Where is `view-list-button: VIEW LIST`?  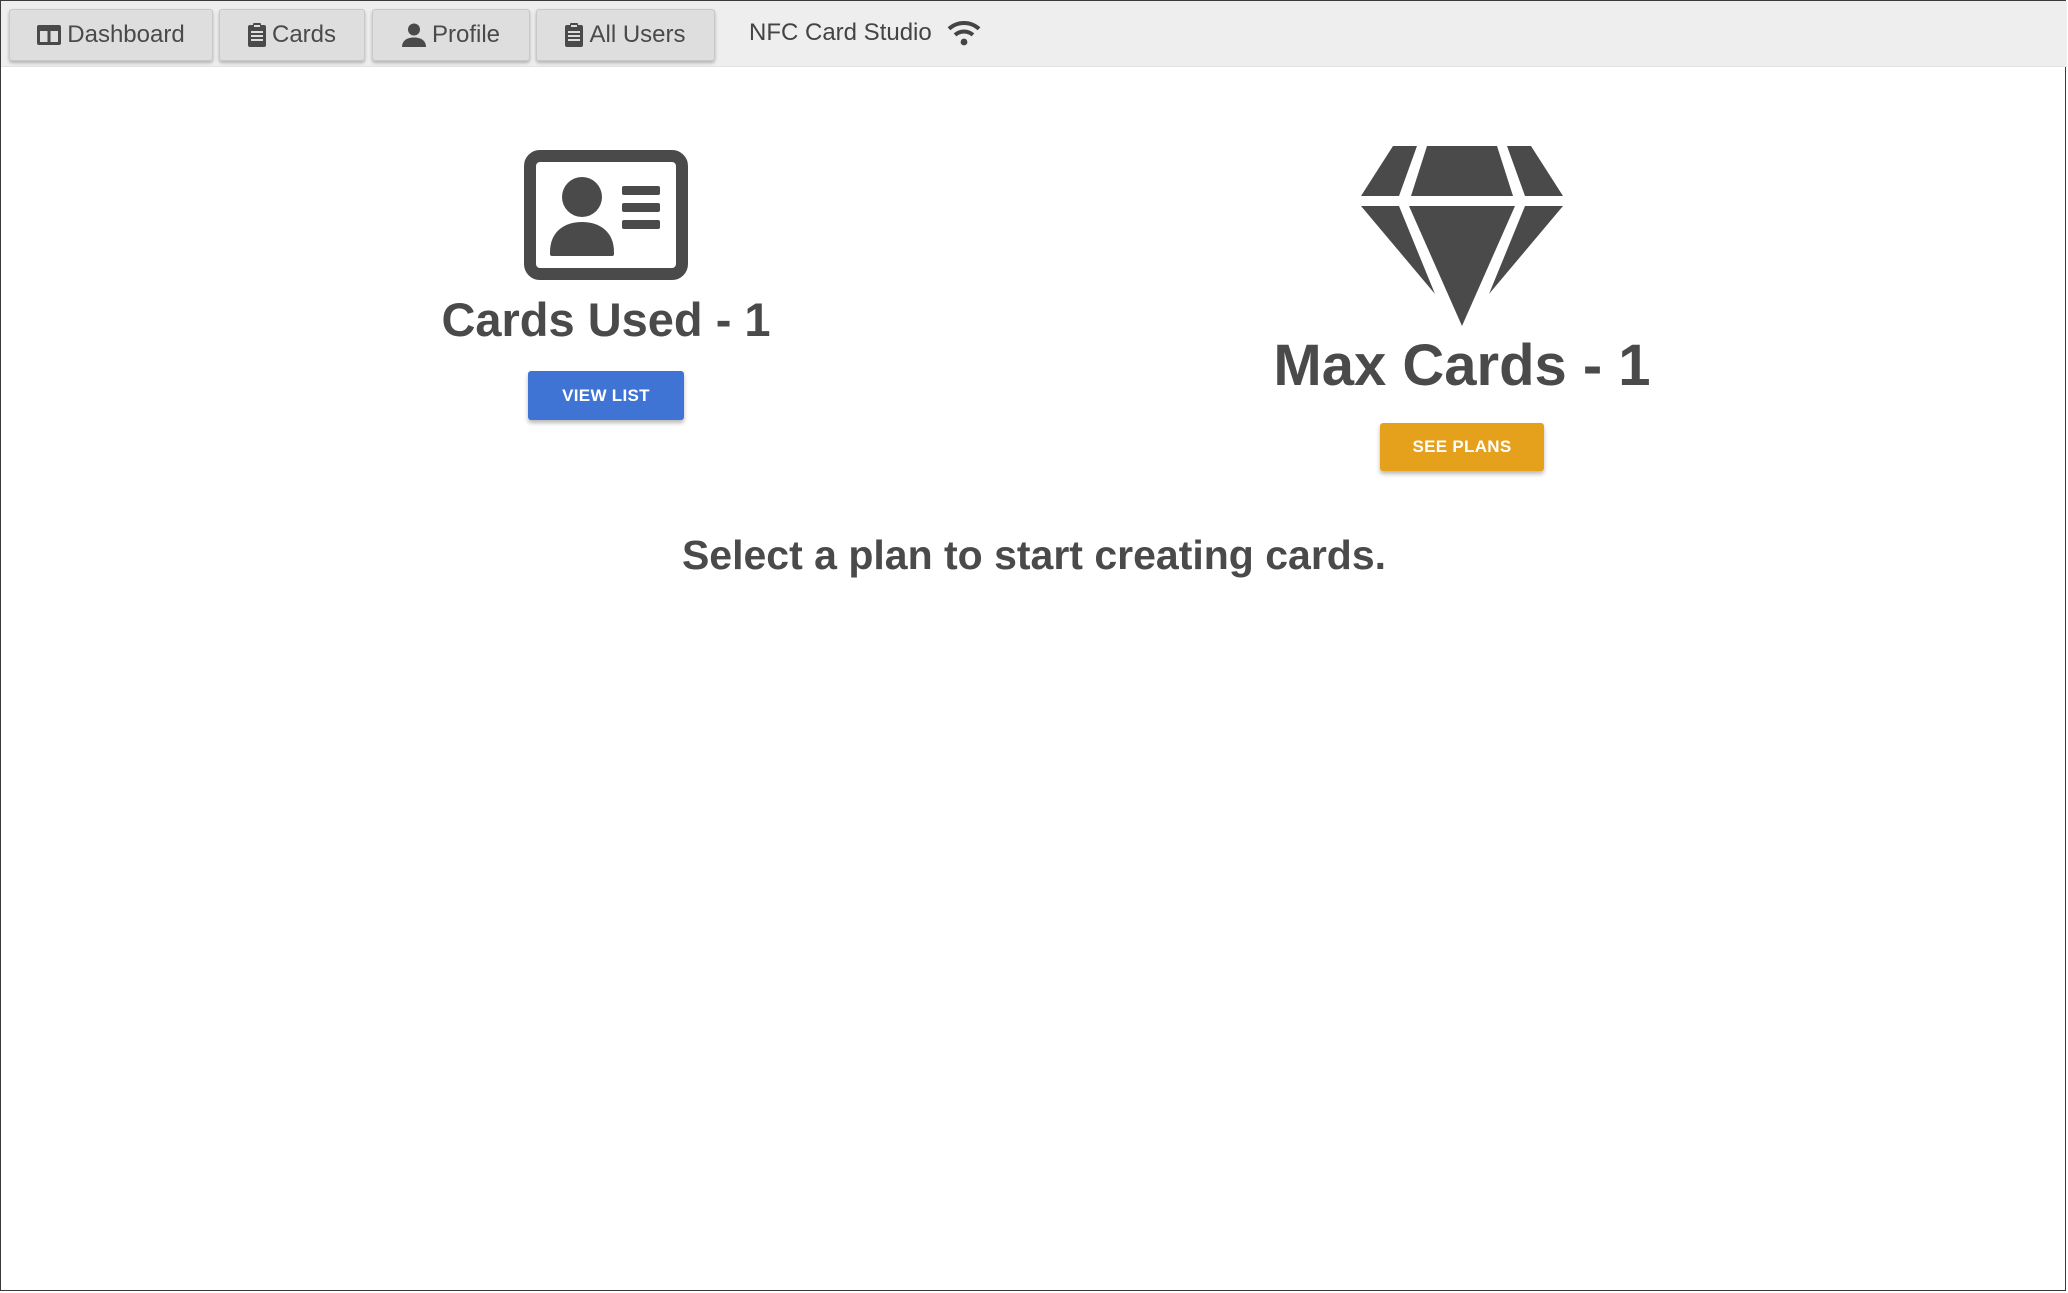
view-list-button: VIEW LIST is located at coordinates (606, 395).